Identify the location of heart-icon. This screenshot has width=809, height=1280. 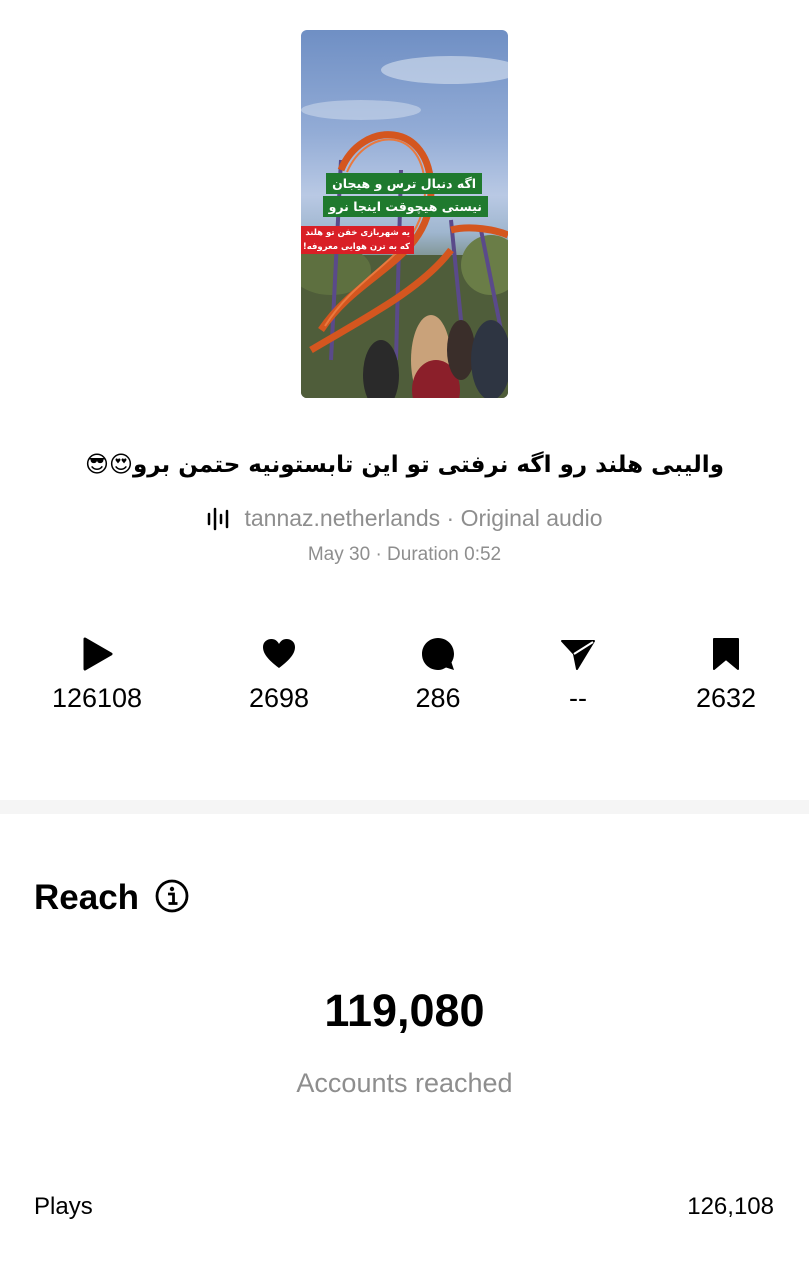
(279, 654).